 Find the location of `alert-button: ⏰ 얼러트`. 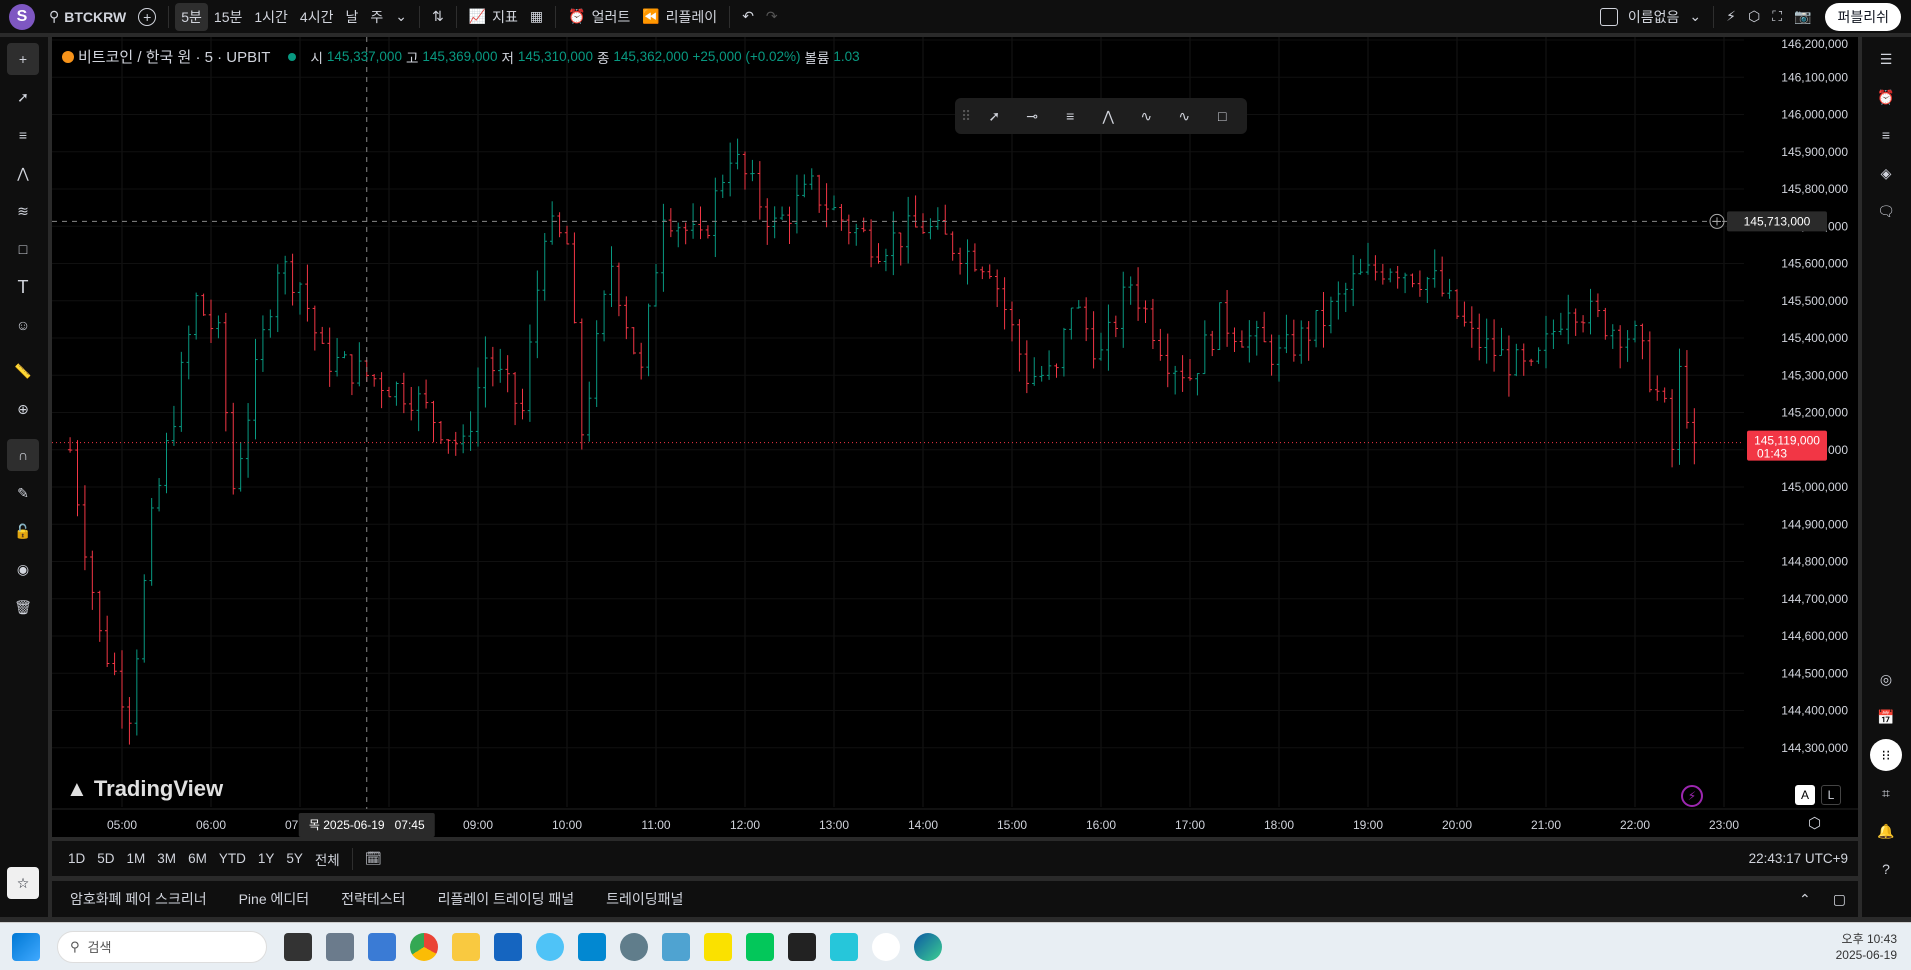

alert-button: ⏰ 얼러트 is located at coordinates (599, 17).